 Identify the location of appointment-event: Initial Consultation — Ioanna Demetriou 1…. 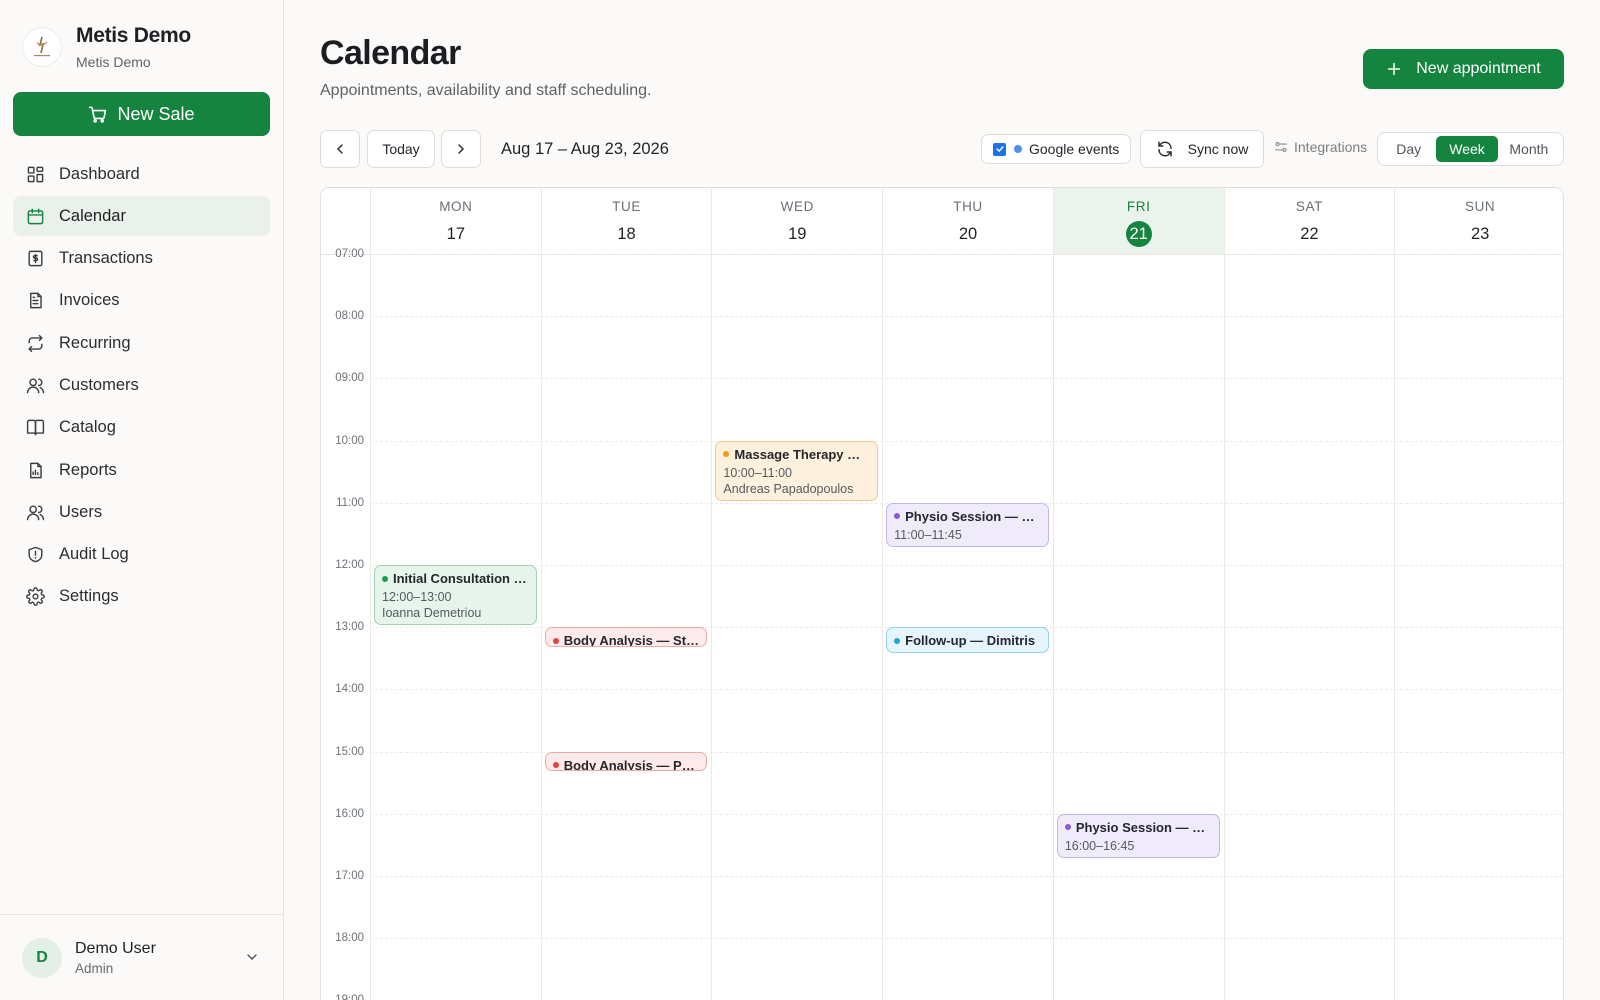
(455, 595).